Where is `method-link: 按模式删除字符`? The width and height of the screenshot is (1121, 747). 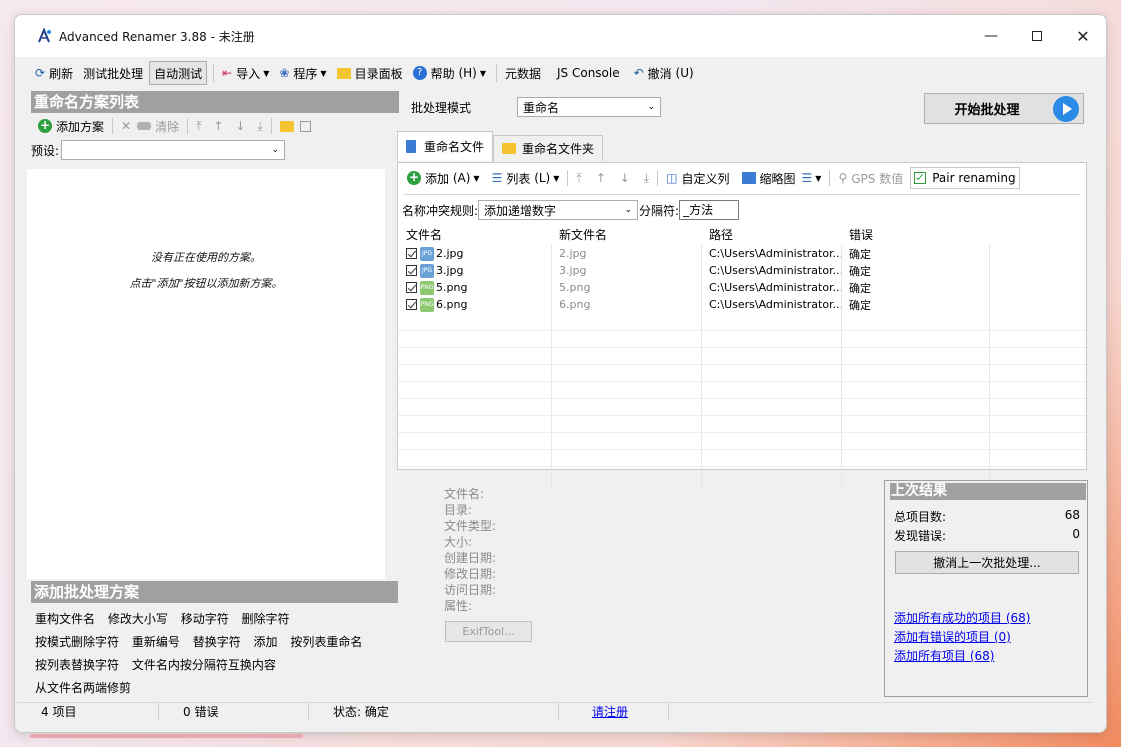 method-link: 按模式删除字符 is located at coordinates (77, 642).